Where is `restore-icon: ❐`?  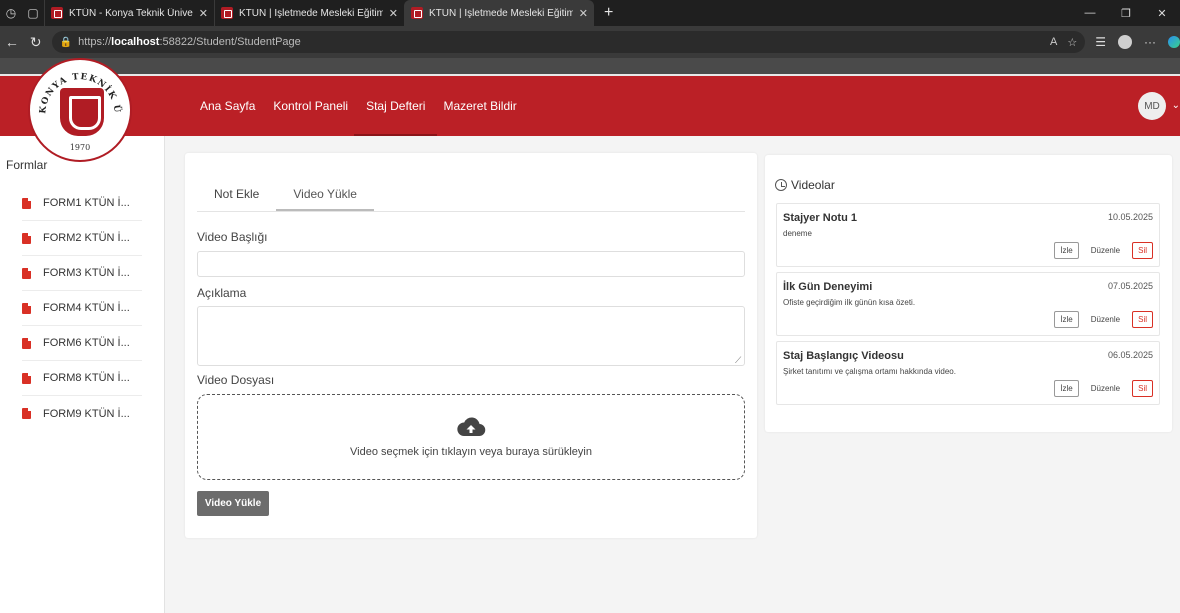
restore-icon: ❐ is located at coordinates (1126, 13).